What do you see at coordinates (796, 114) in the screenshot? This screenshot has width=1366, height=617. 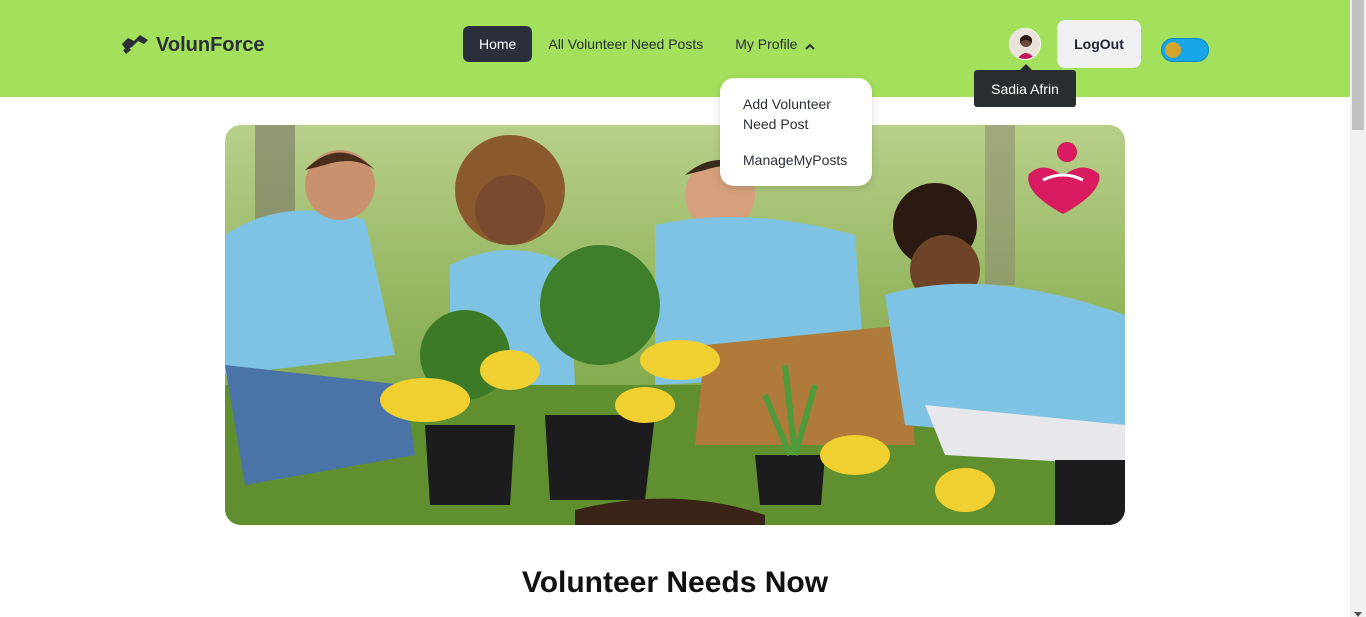 I see `menu-add-volunteer-post: Add Volunteer Need Post` at bounding box center [796, 114].